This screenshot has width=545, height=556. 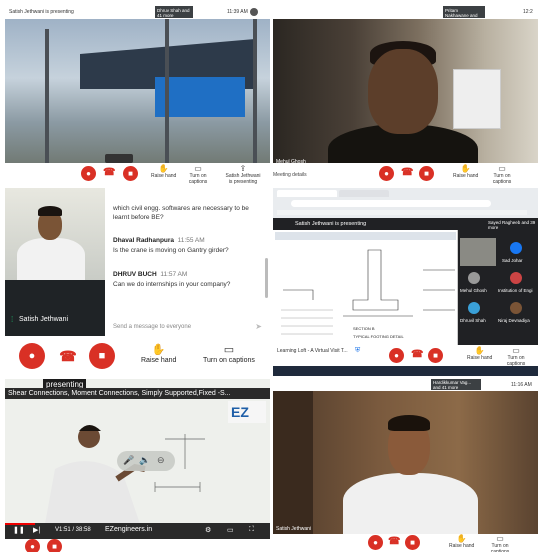 What do you see at coordinates (240, 412) in the screenshot?
I see `ez-logo: EZ` at bounding box center [240, 412].